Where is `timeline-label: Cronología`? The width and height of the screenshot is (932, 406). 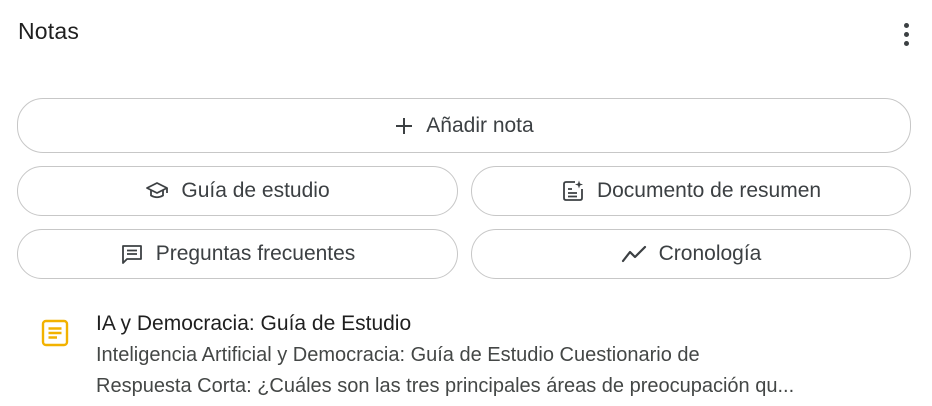 timeline-label: Cronología is located at coordinates (710, 253).